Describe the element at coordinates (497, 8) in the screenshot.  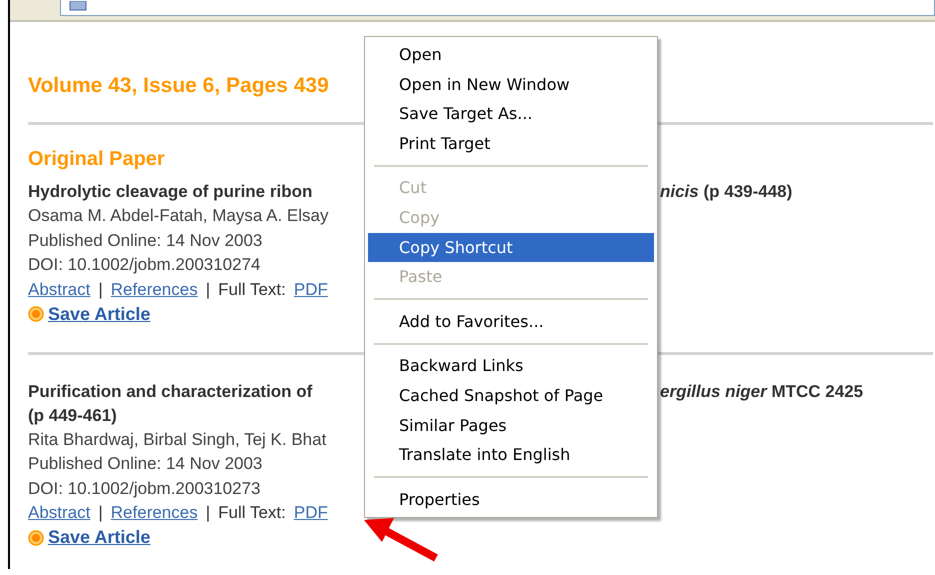
I see `address-field` at that location.